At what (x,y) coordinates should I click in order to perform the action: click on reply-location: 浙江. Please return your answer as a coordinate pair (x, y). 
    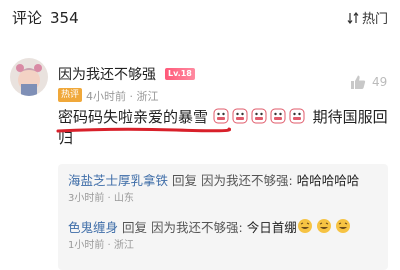
    Looking at the image, I should click on (123, 245).